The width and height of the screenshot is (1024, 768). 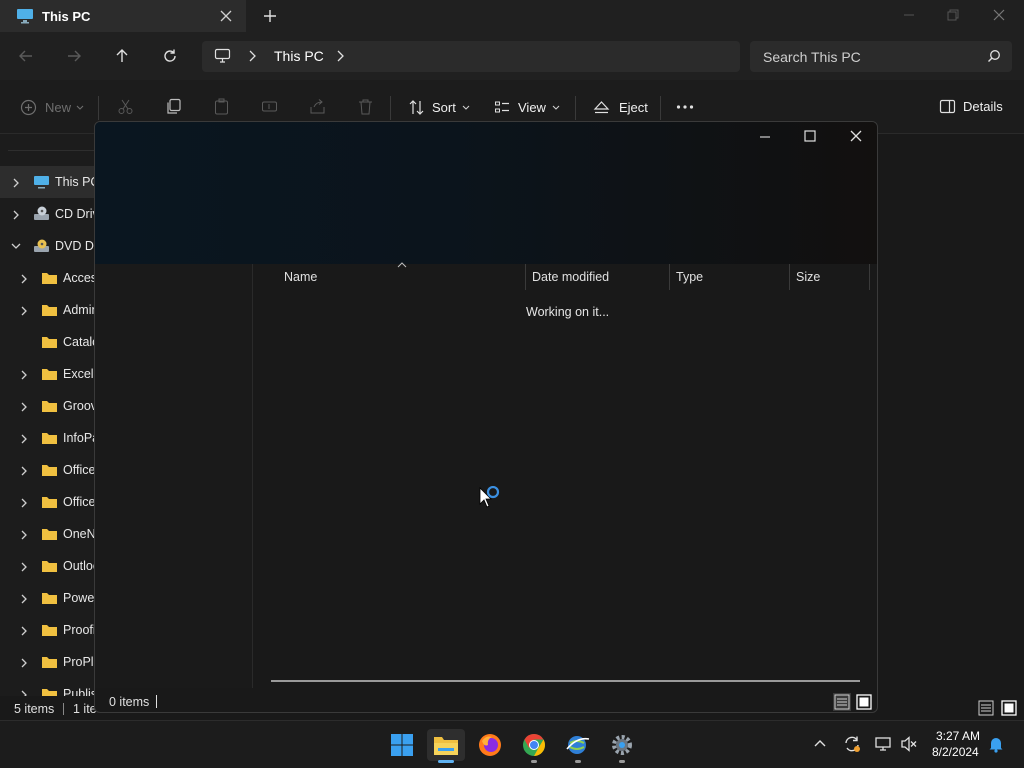 I want to click on start-button, so click(x=402, y=745).